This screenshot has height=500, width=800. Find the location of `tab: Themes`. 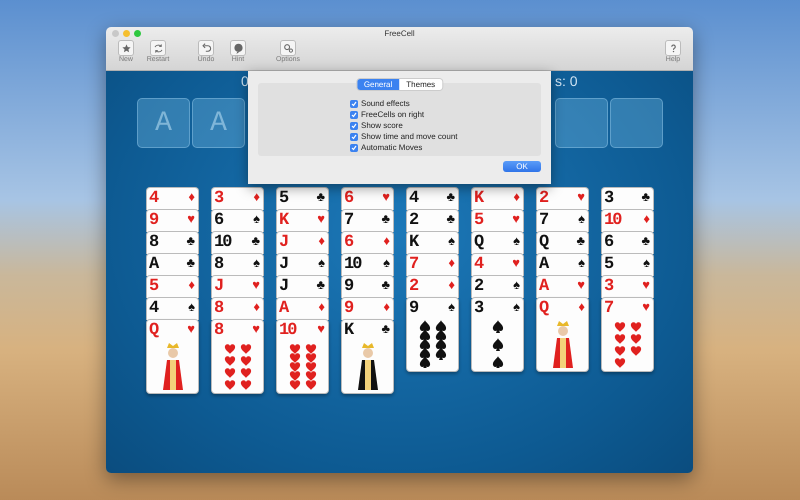

tab: Themes is located at coordinates (420, 84).